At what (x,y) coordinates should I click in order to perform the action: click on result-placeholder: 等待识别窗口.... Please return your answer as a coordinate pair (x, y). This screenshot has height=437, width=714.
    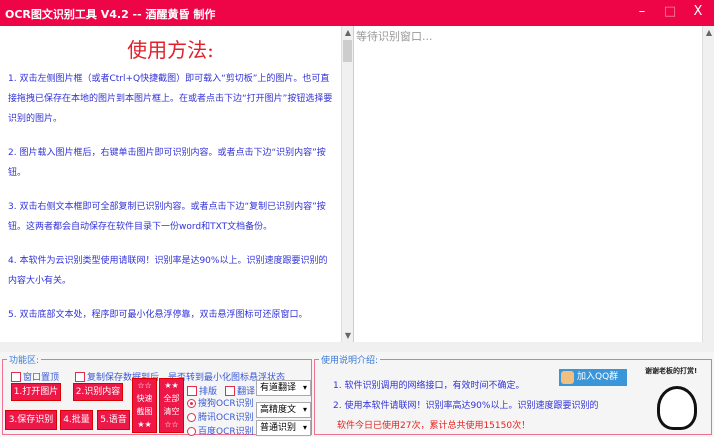
    Looking at the image, I should click on (394, 36).